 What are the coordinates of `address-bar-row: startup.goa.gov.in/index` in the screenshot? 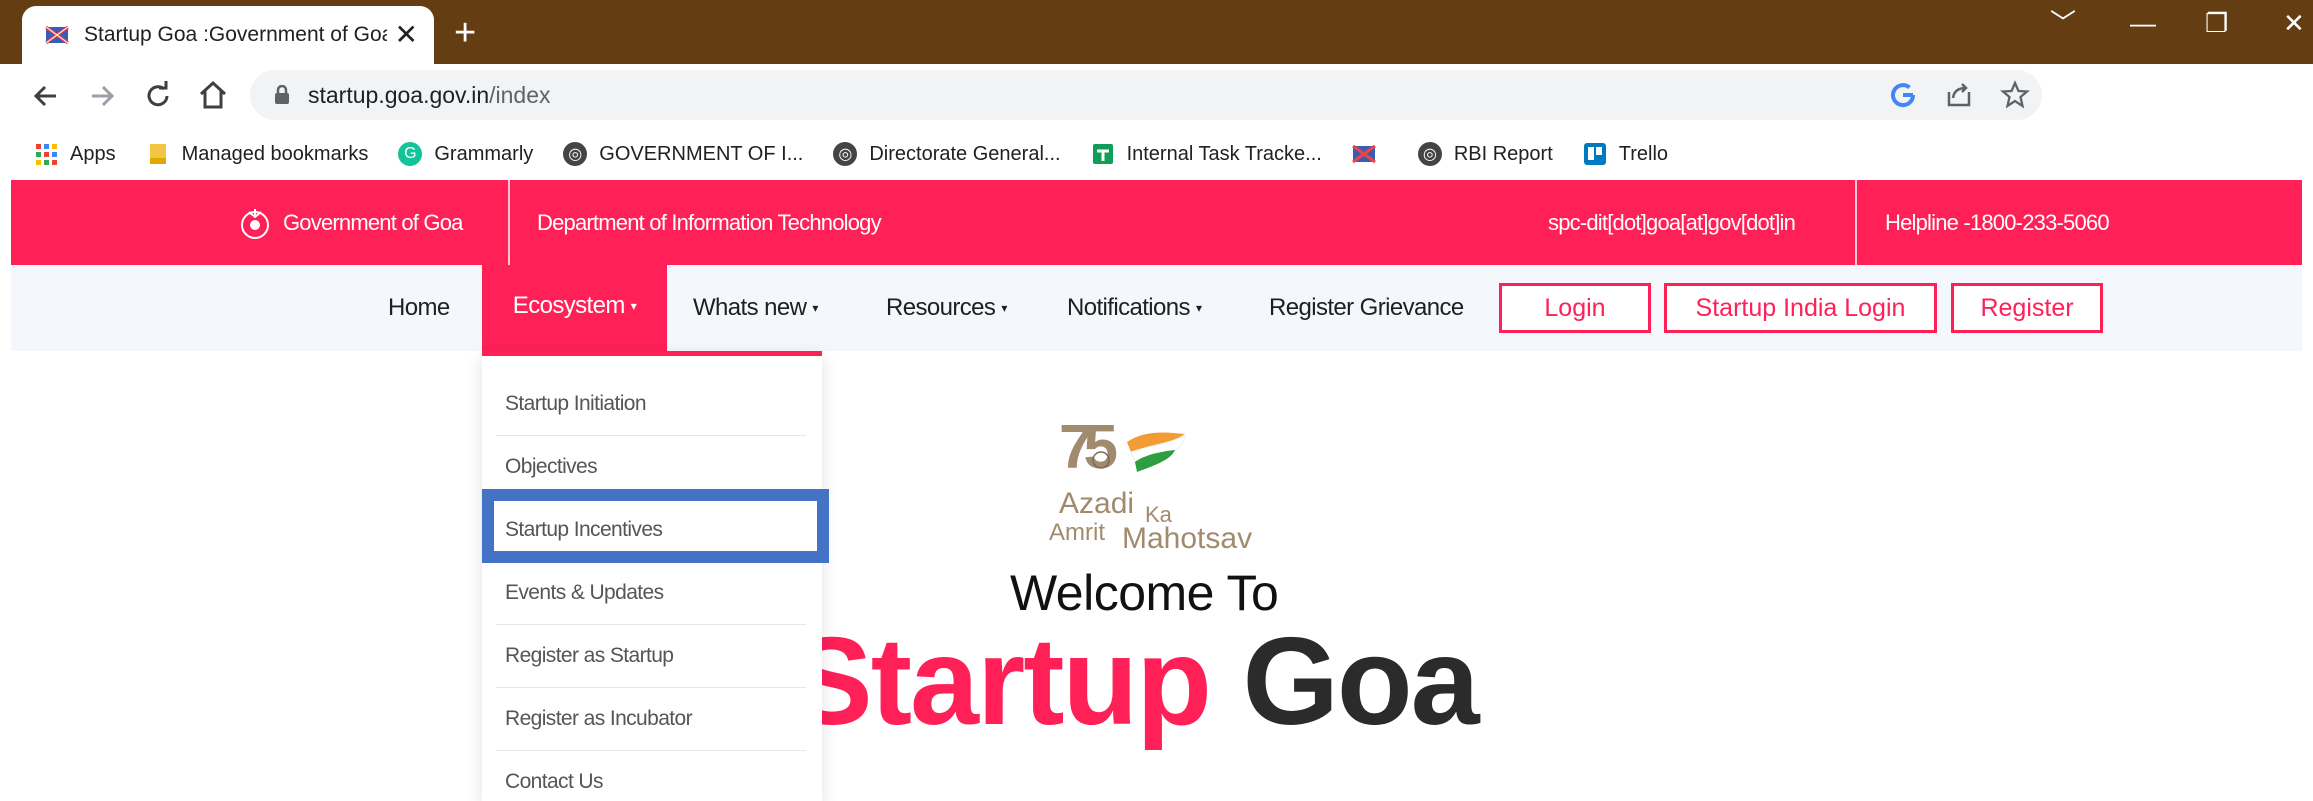 It's located at (1156, 96).